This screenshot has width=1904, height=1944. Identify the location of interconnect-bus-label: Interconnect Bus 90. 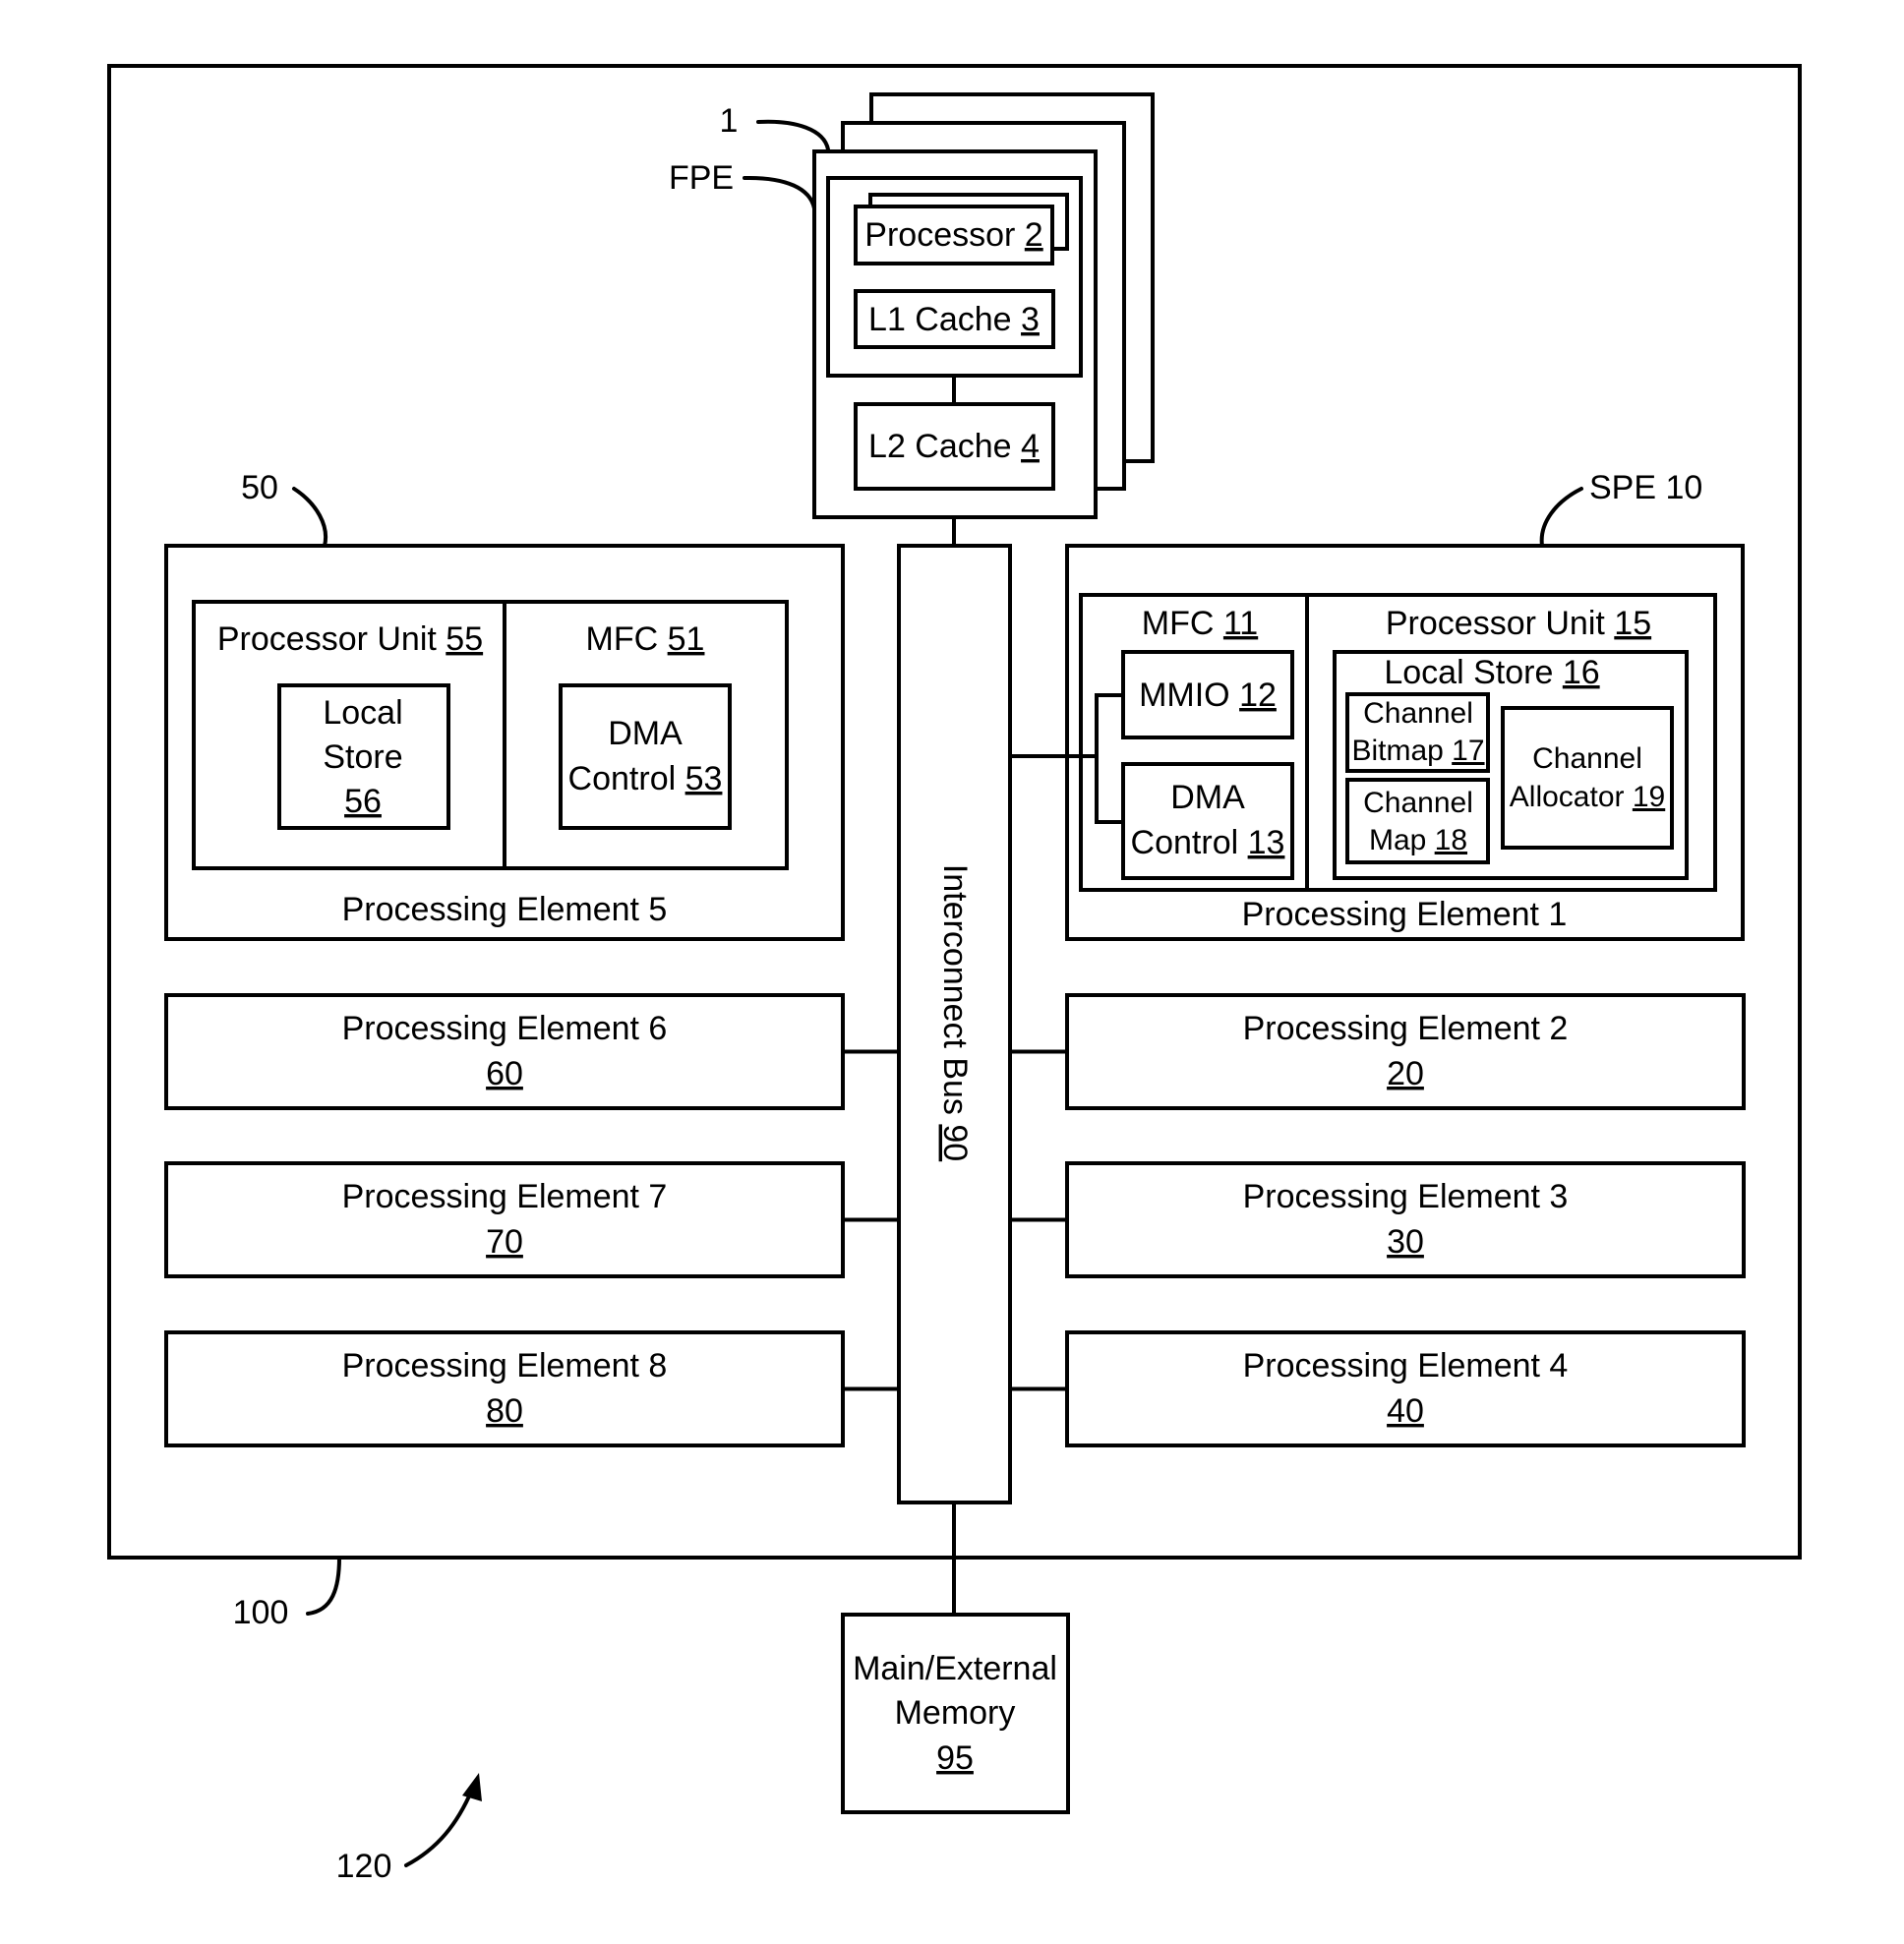
(955, 1012).